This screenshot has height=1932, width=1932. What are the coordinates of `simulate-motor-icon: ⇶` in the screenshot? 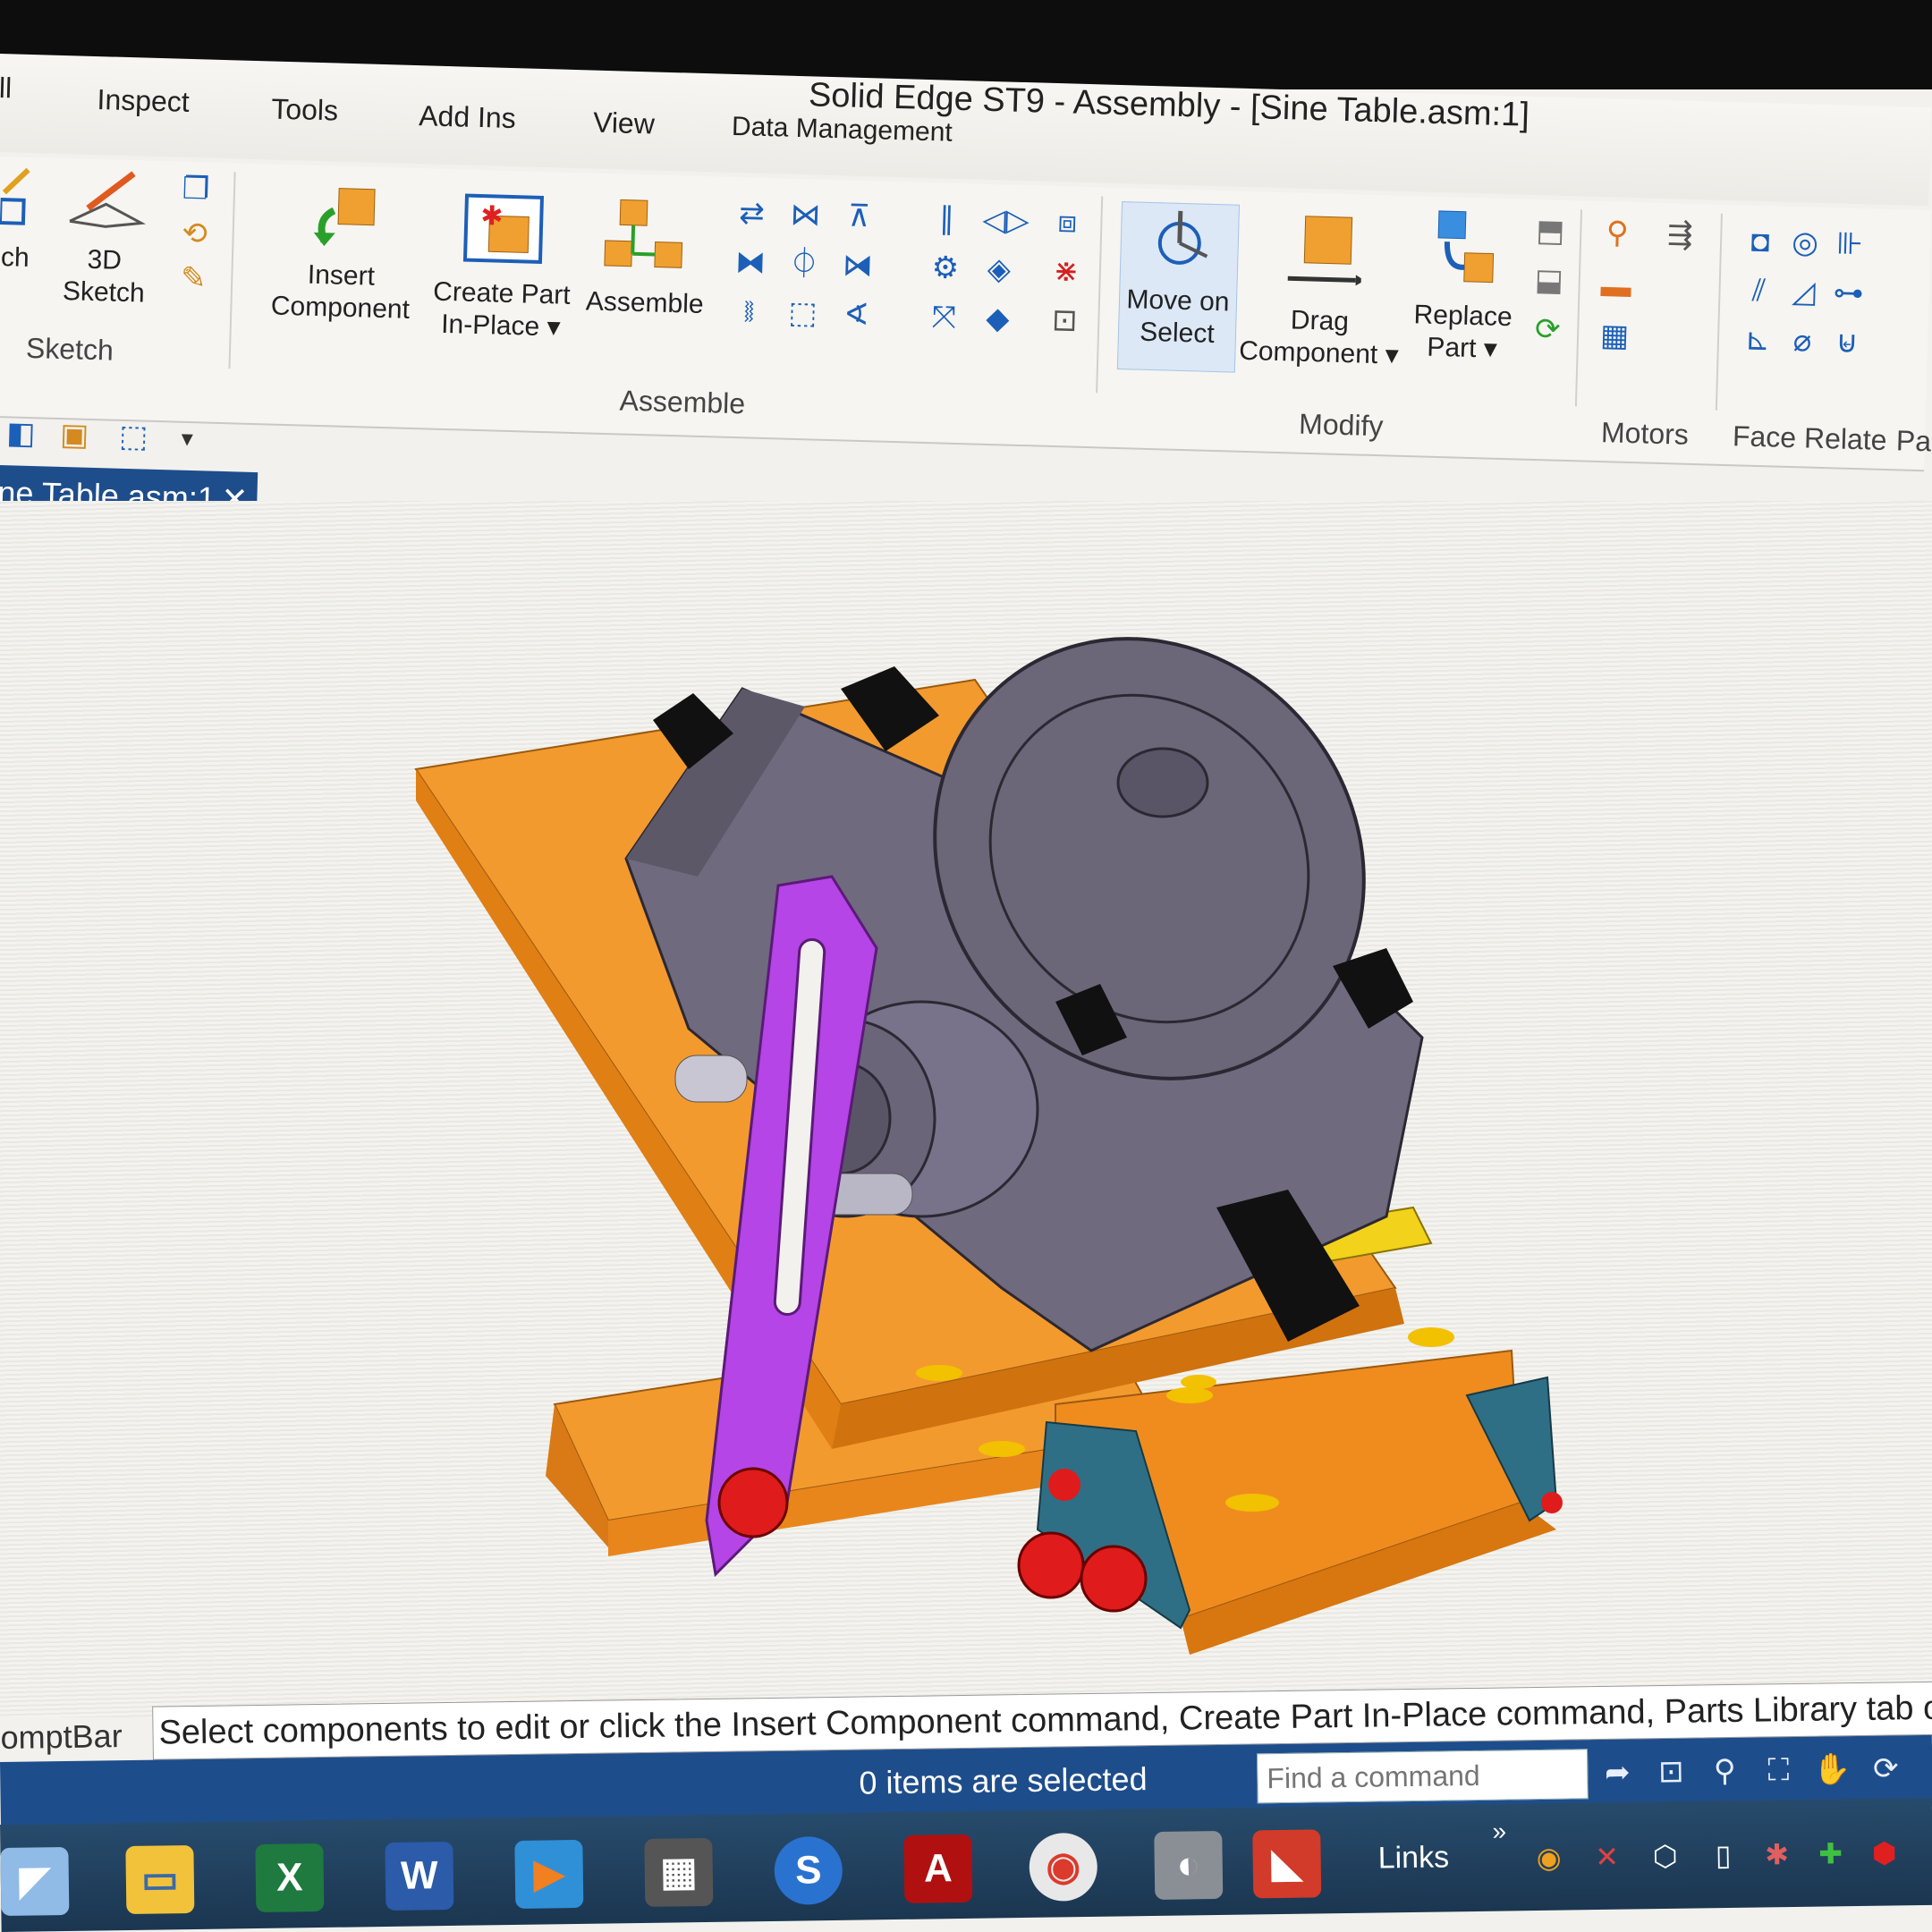 It's located at (1680, 234).